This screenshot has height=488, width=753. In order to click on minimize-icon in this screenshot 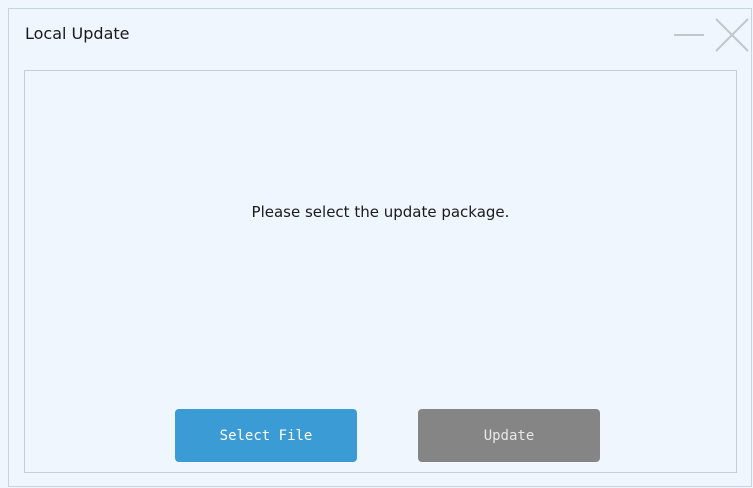, I will do `click(689, 35)`.